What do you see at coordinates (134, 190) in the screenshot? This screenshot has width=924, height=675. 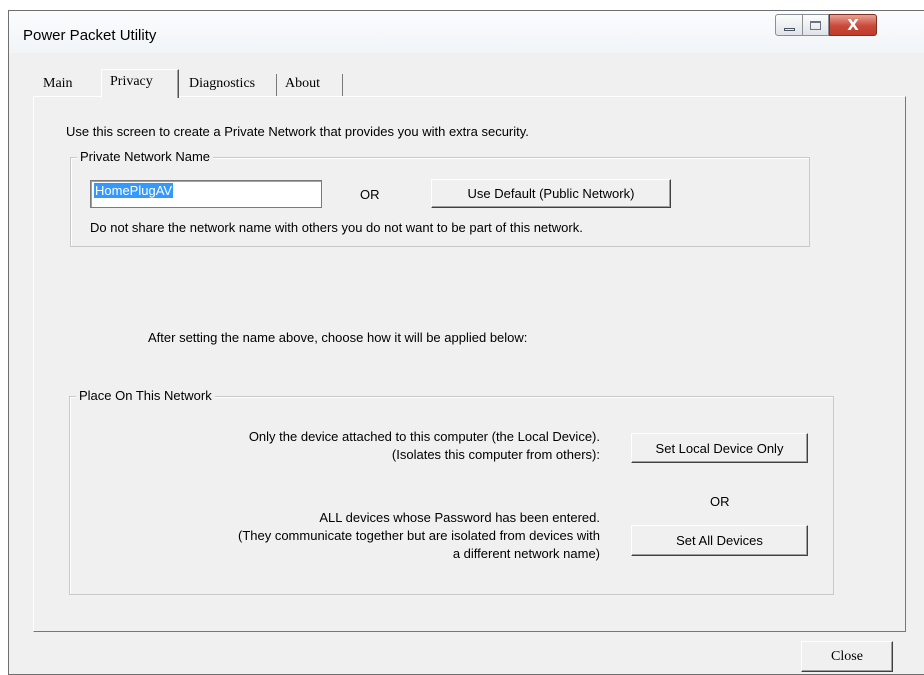 I see `network-name-value: HomePlugAV` at bounding box center [134, 190].